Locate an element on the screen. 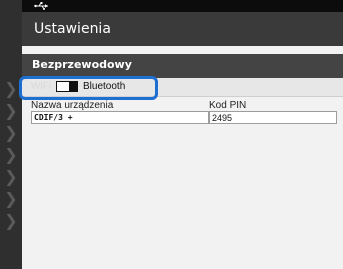  device-name-label: Nazwa urządzenia is located at coordinates (72, 105).